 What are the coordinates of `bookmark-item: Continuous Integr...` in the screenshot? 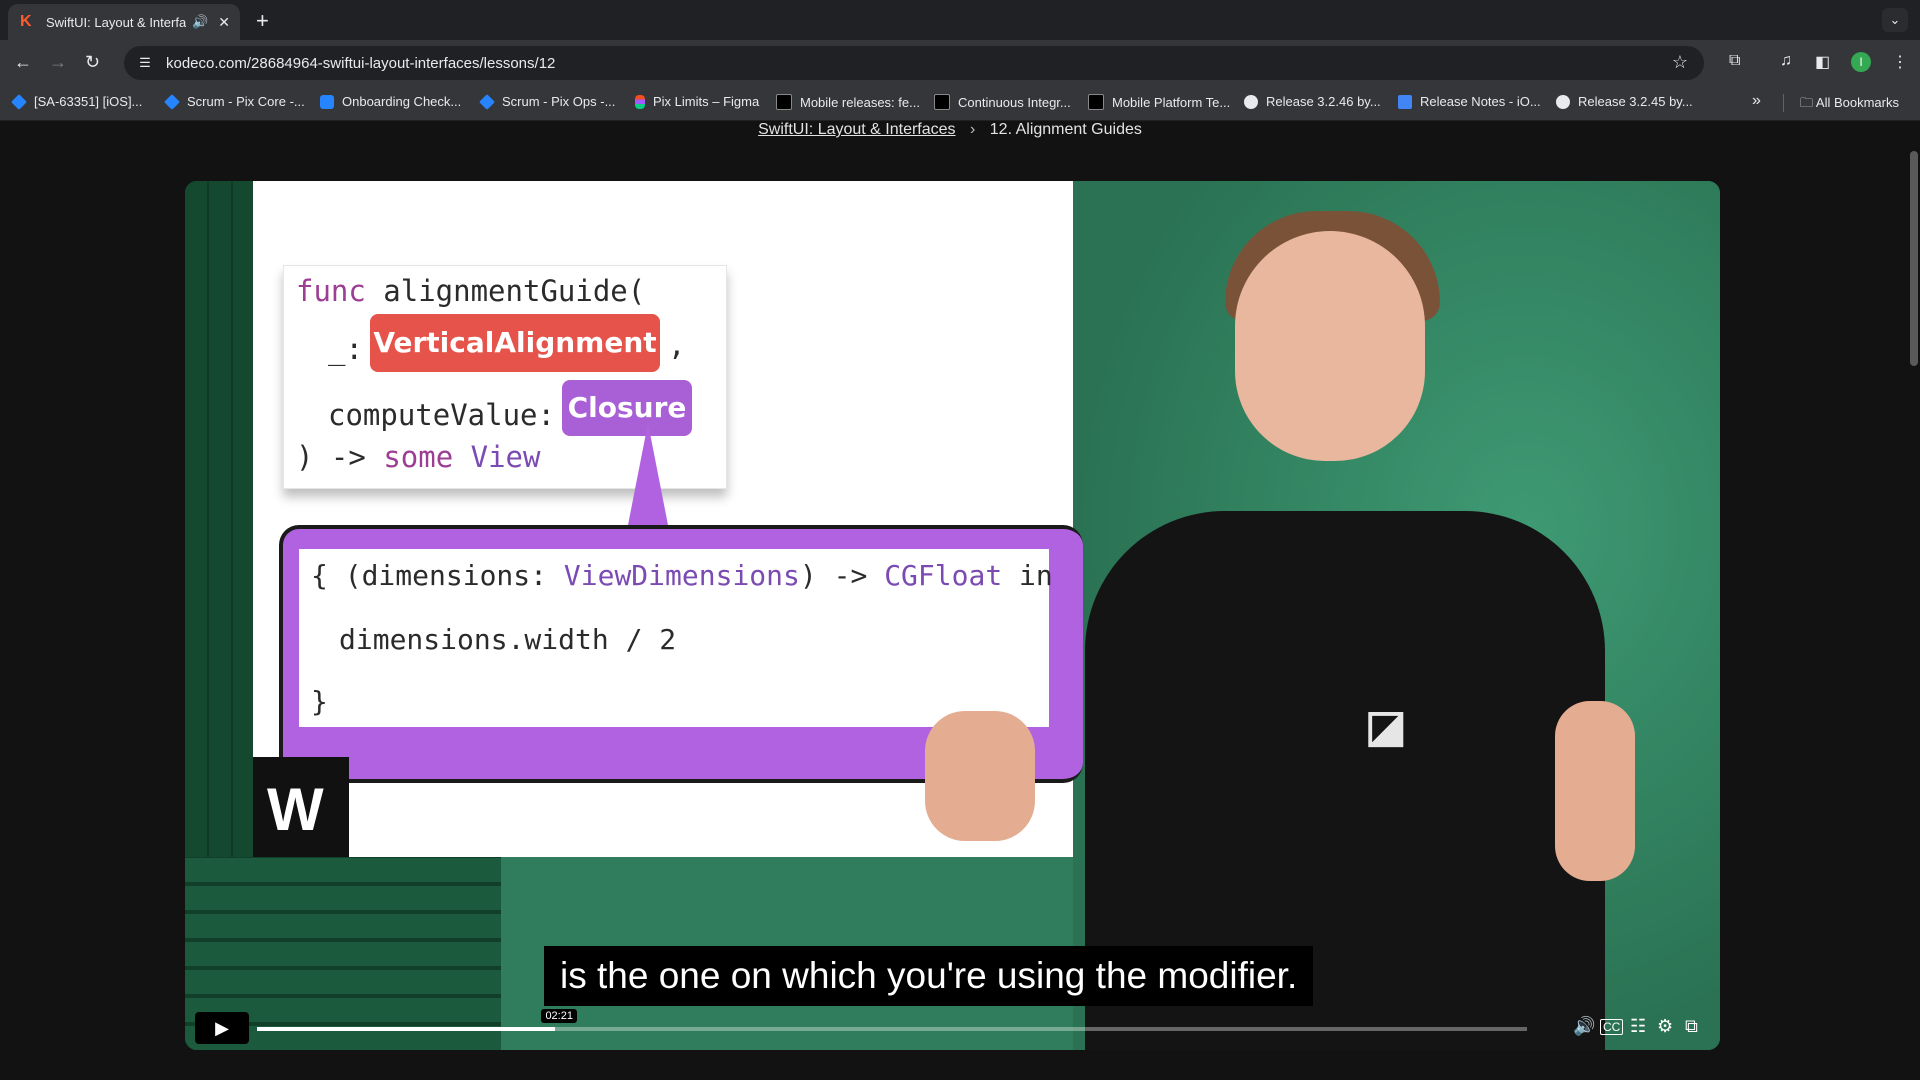 It's located at (1002, 102).